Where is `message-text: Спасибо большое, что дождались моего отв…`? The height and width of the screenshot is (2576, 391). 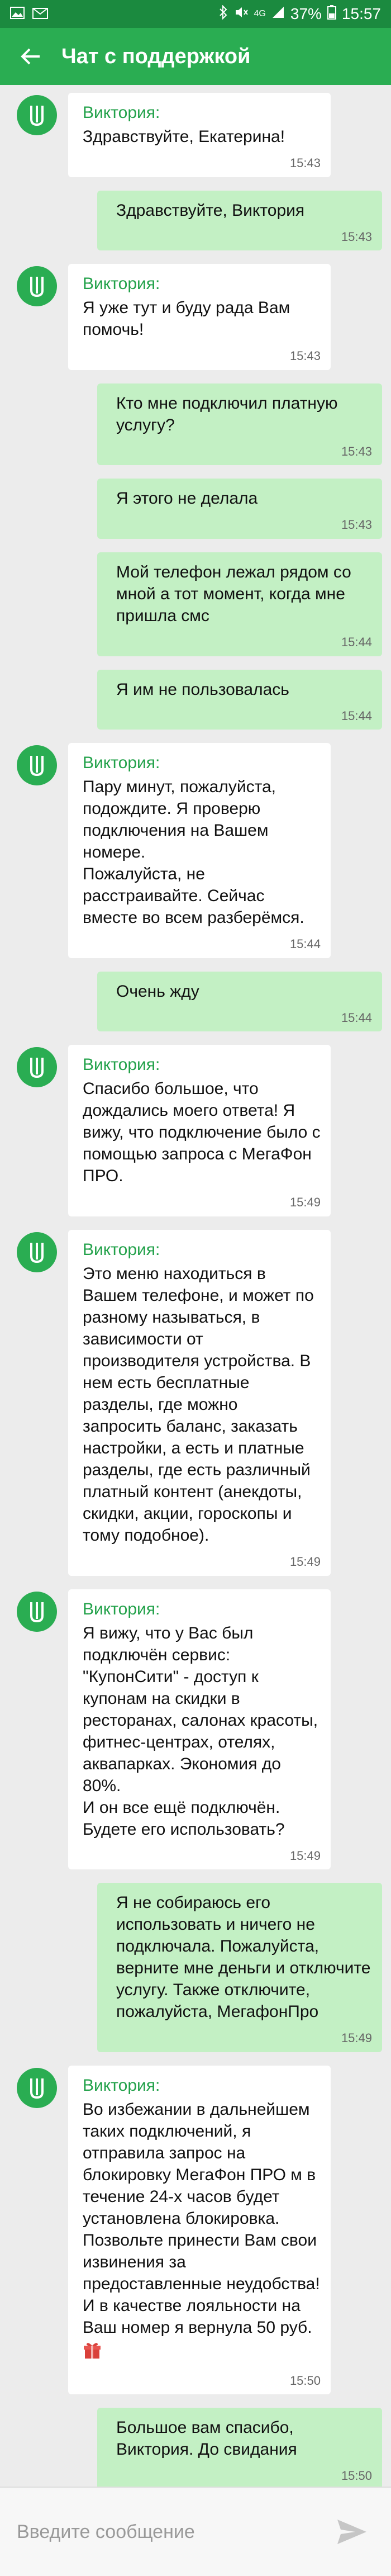
message-text: Спасибо большое, что дождались моего отв… is located at coordinates (202, 1132).